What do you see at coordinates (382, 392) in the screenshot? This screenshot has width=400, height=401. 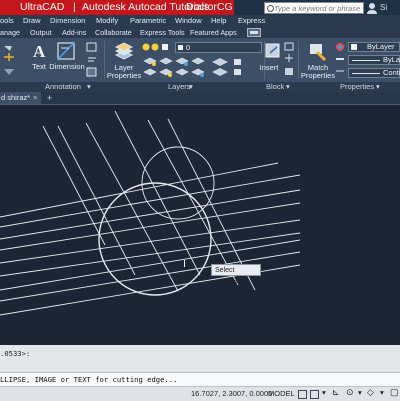 I see `isodraft-menu-icon: ▾` at bounding box center [382, 392].